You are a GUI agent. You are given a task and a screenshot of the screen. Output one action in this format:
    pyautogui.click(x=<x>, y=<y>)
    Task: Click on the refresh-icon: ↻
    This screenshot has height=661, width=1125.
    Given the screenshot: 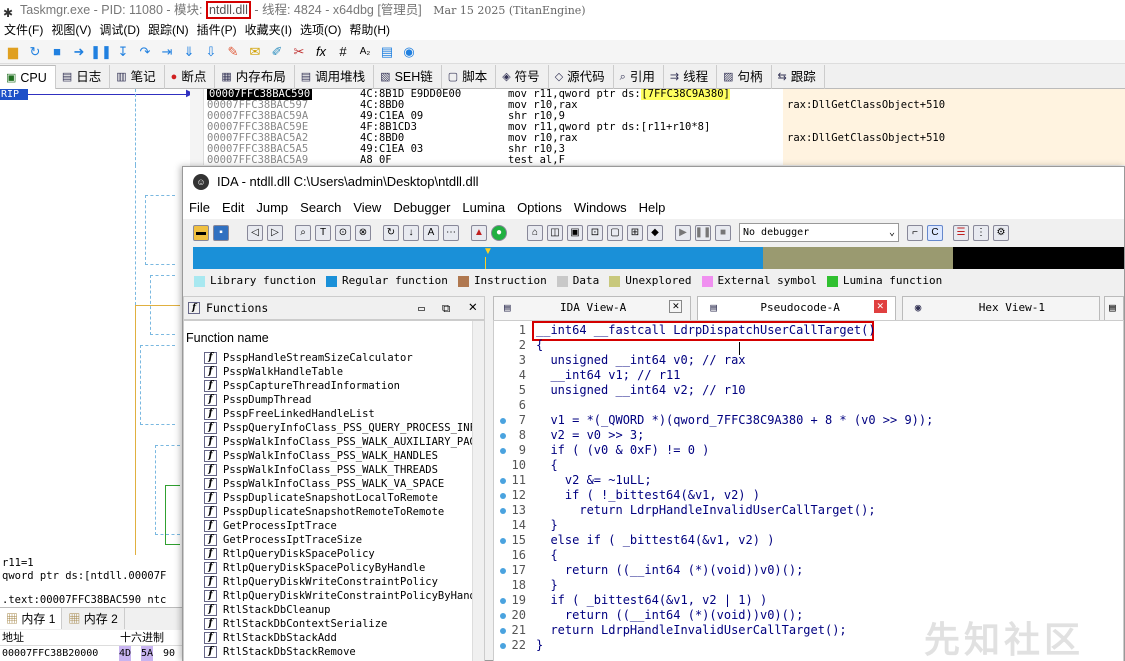 What is the action you would take?
    pyautogui.click(x=391, y=232)
    